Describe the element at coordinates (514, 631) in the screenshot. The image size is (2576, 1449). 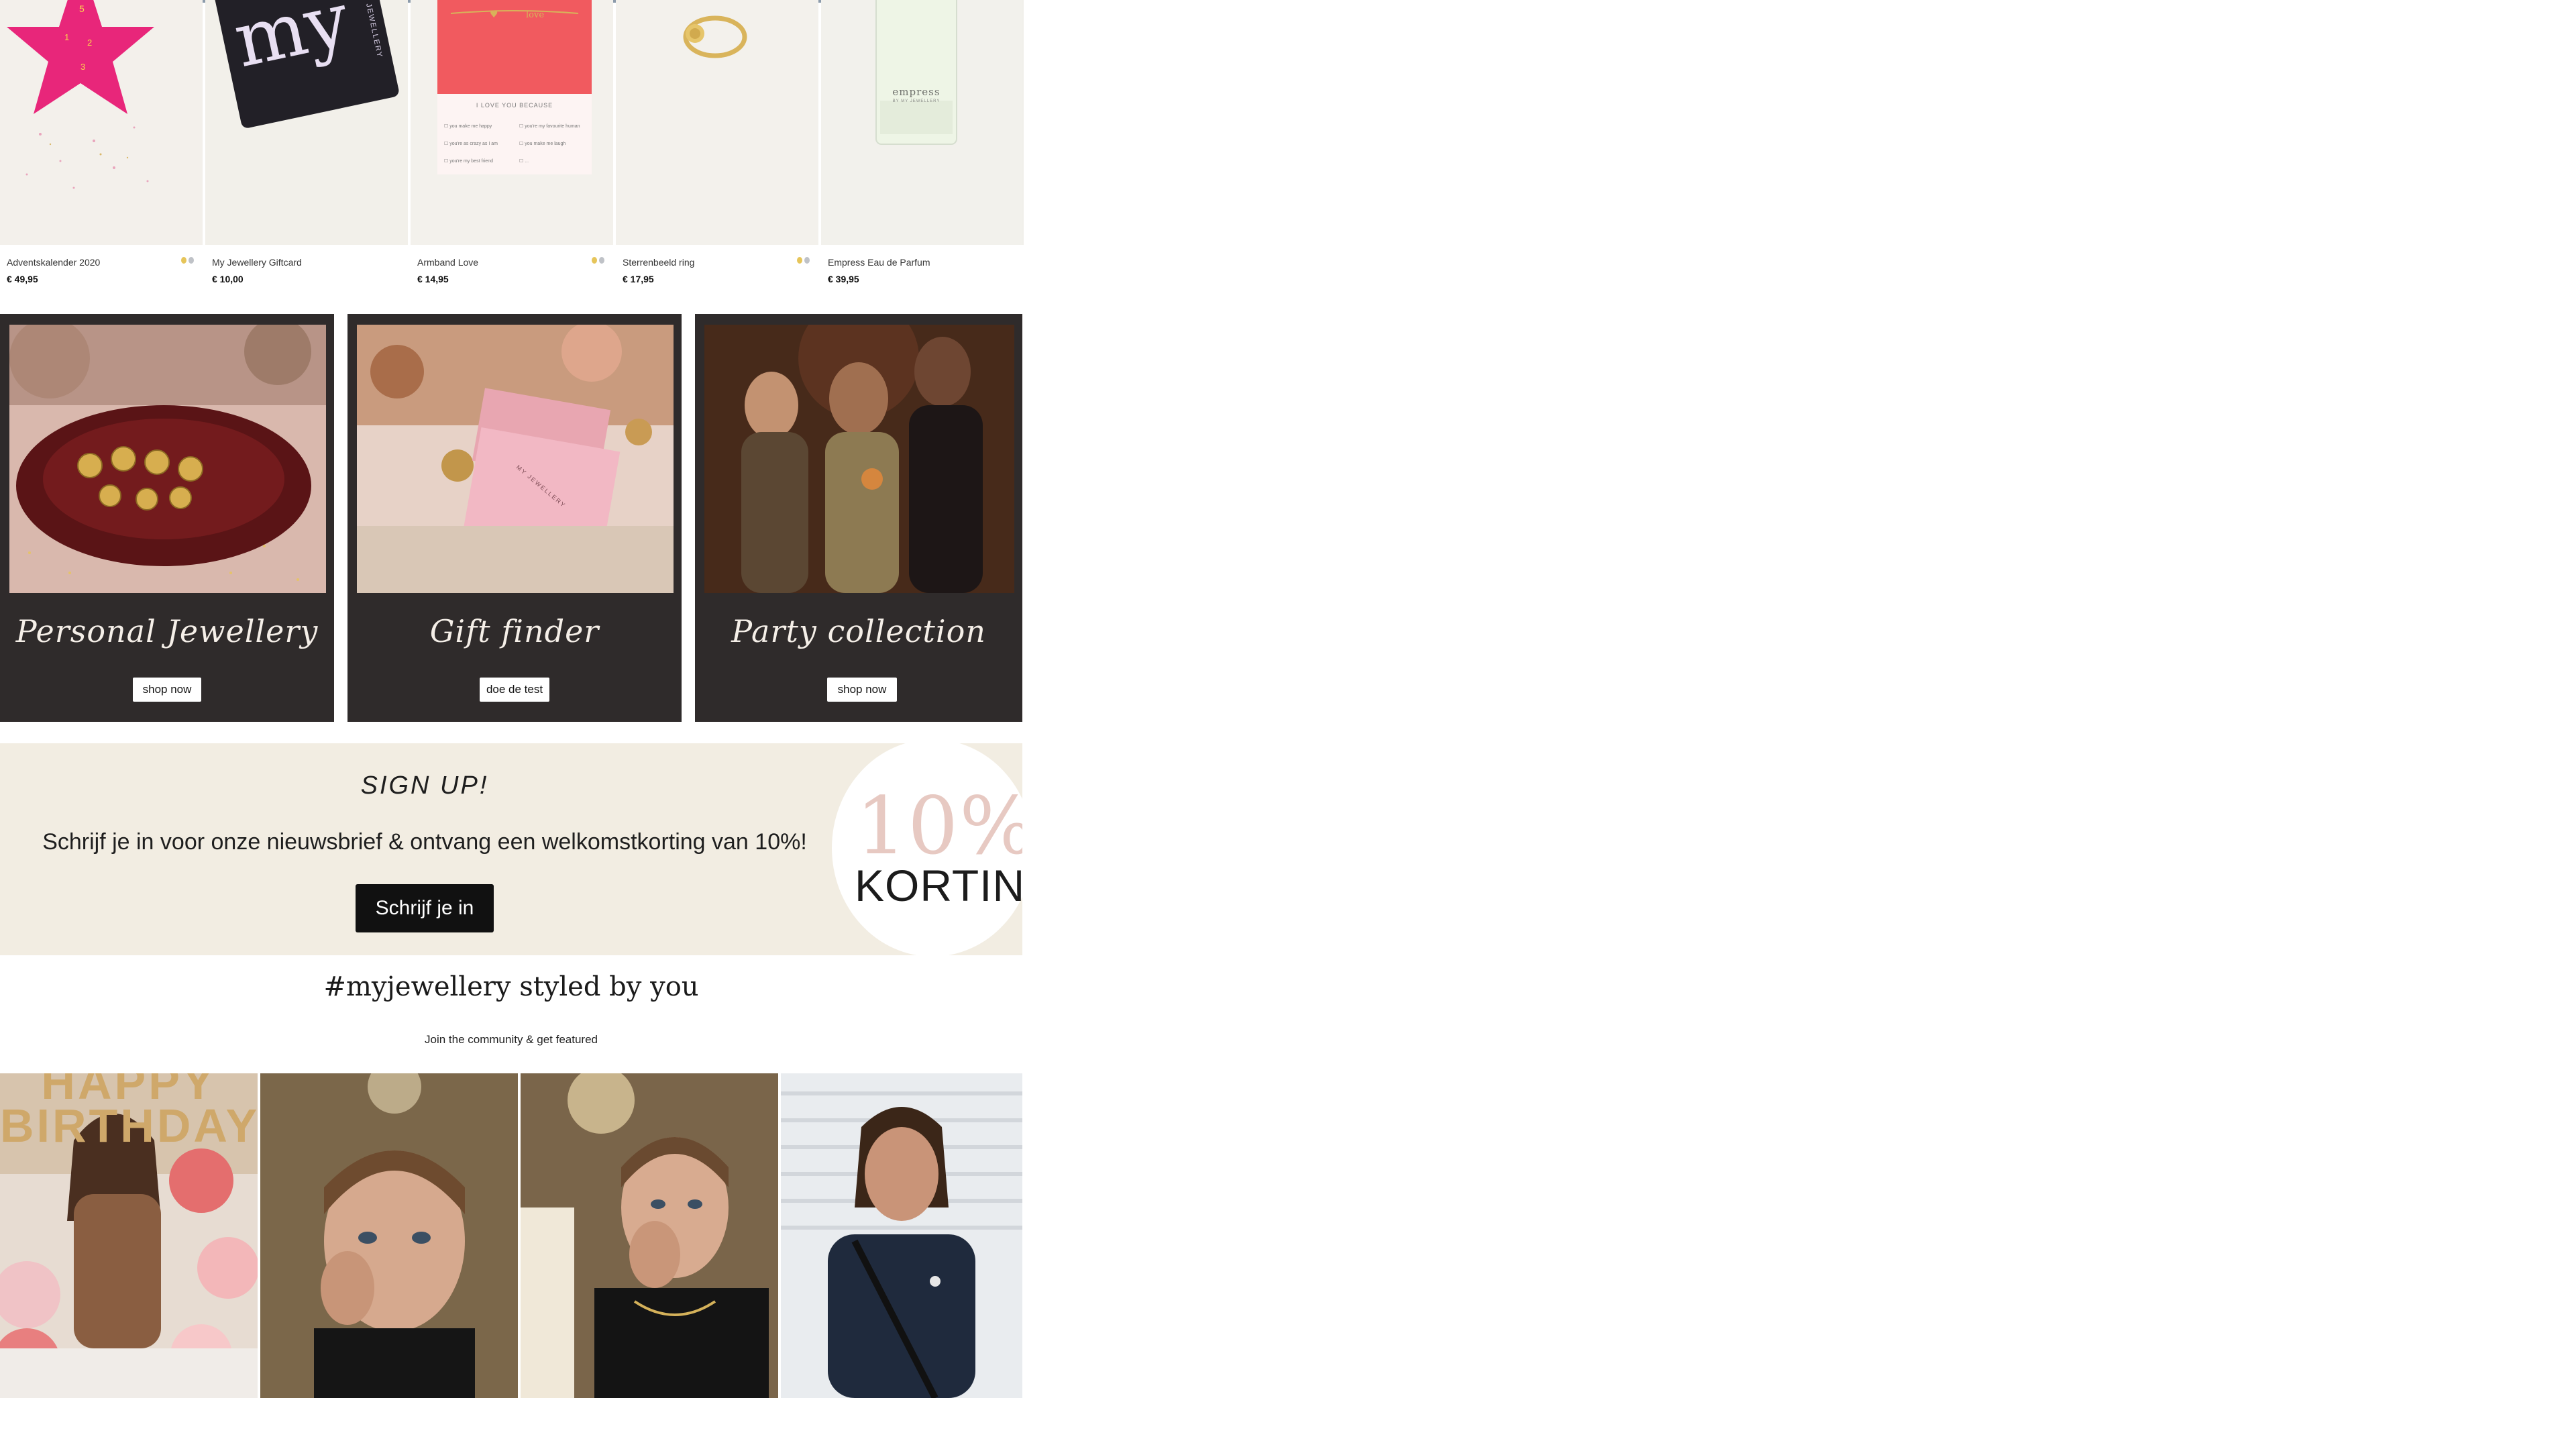
I see `promo-title: Gift finder` at that location.